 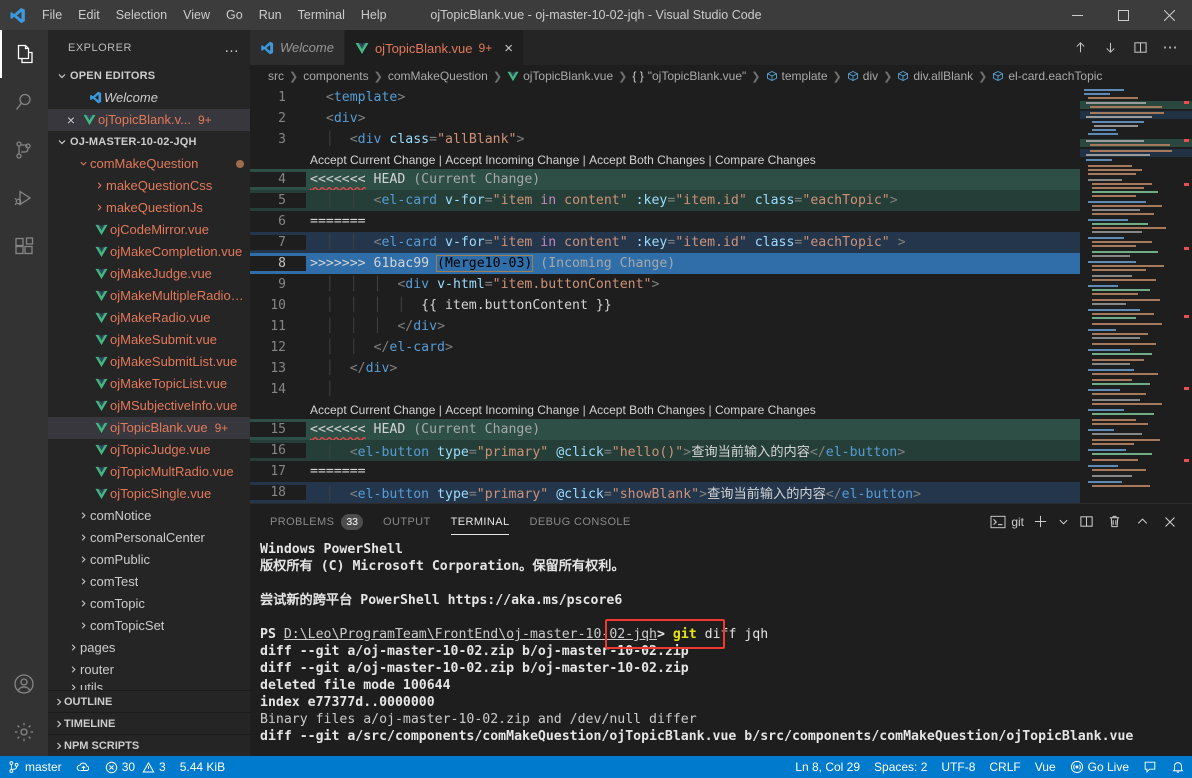 What do you see at coordinates (276, 76) in the screenshot?
I see `breadcrumb-src: src` at bounding box center [276, 76].